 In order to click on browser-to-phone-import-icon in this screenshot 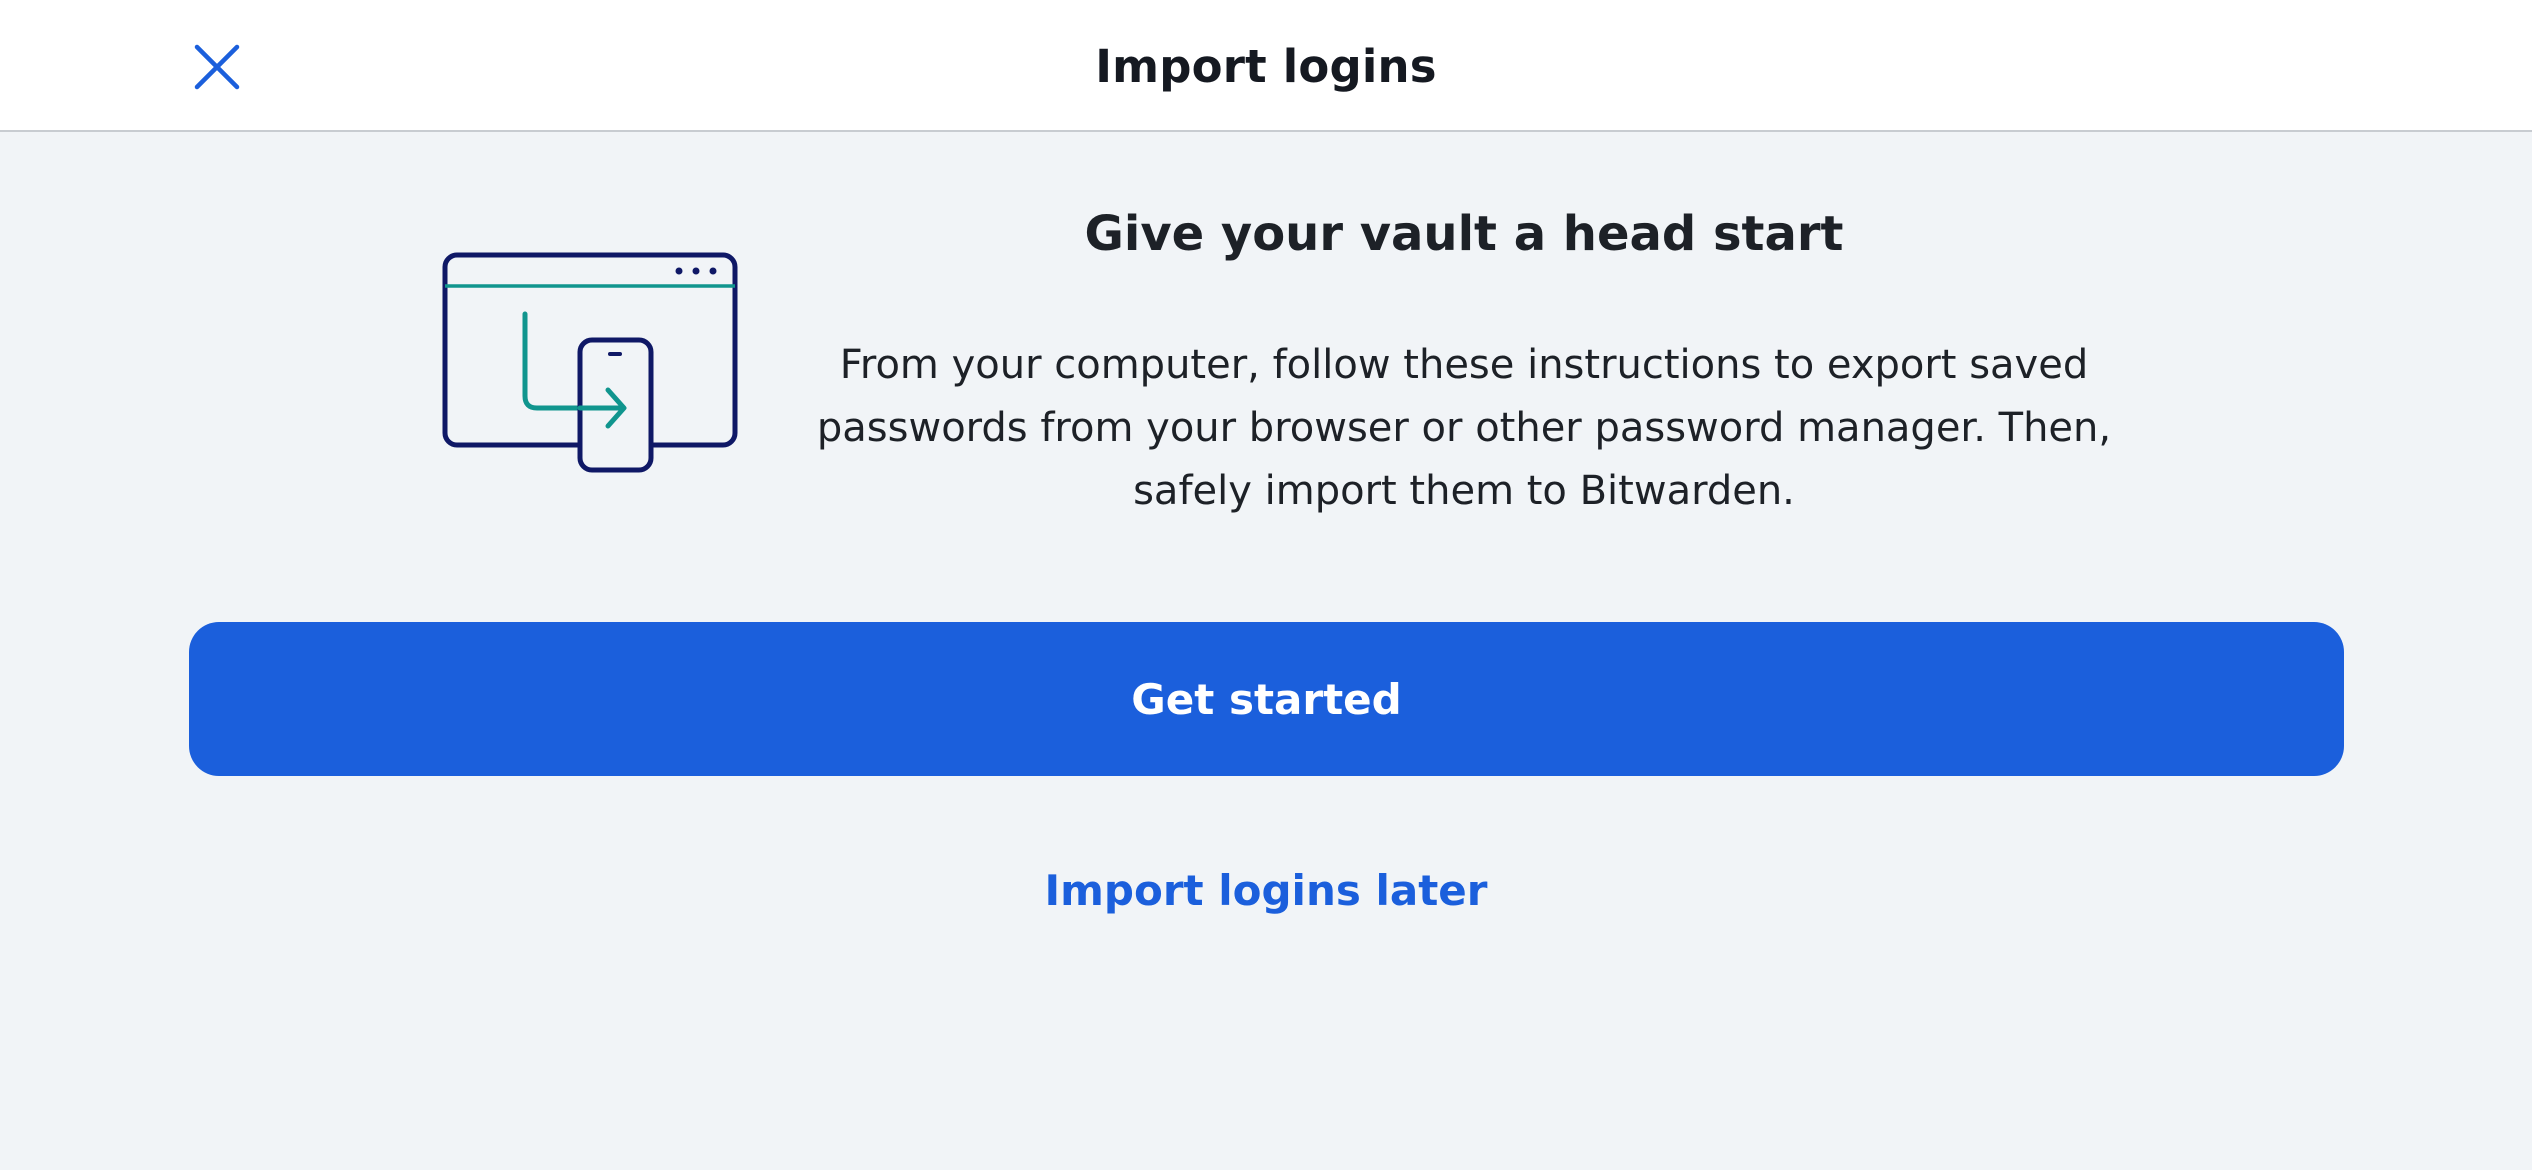, I will do `click(590, 362)`.